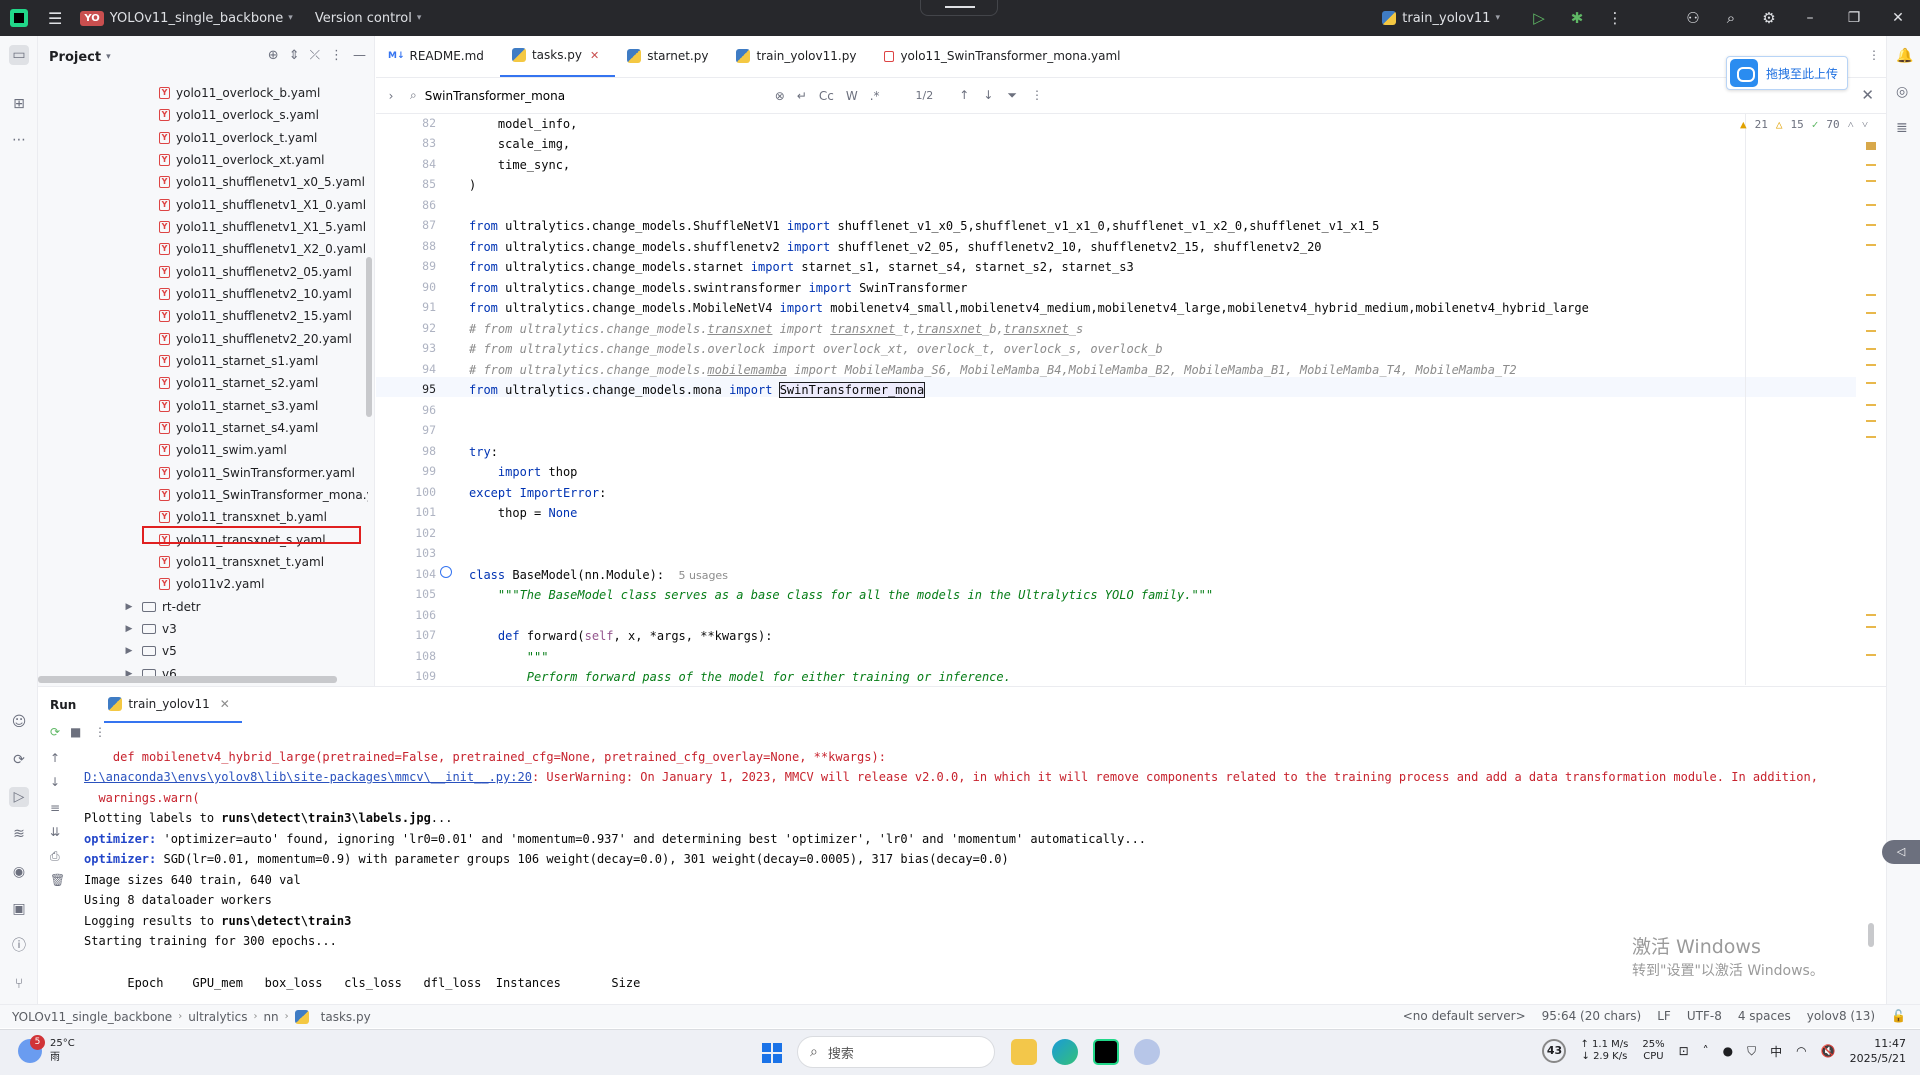 This screenshot has height=1075, width=1920. What do you see at coordinates (1751, 1051) in the screenshot?
I see `security-icon: ⛉` at bounding box center [1751, 1051].